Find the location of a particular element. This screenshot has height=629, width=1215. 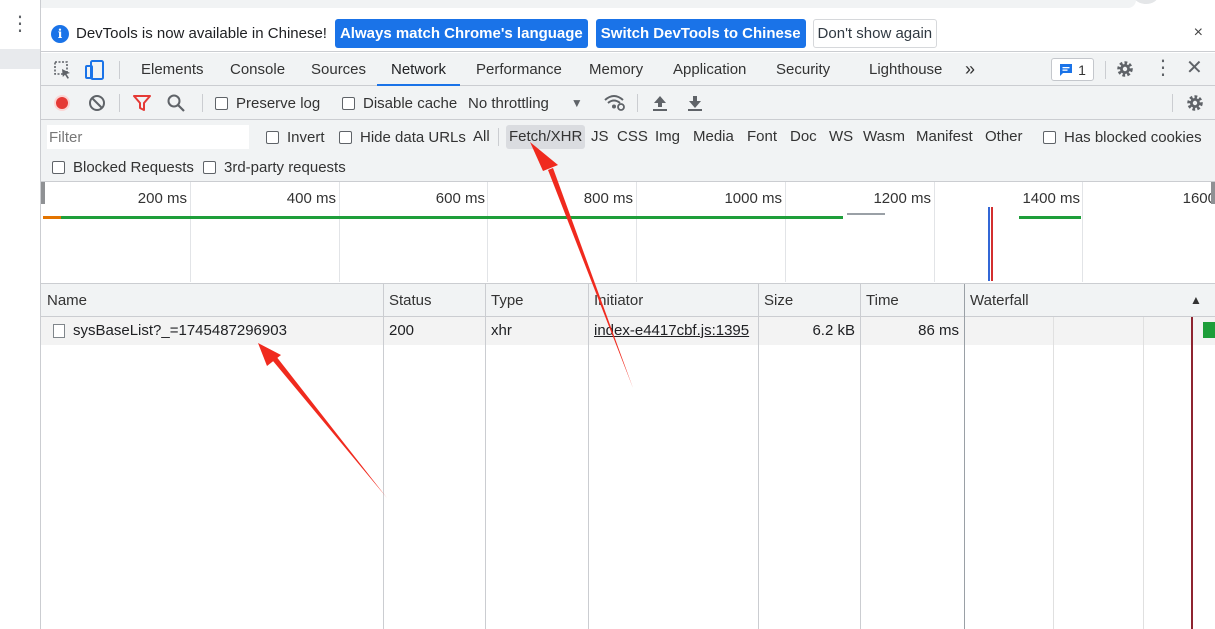

disable-cache-label: Disable cache is located at coordinates (410, 103).